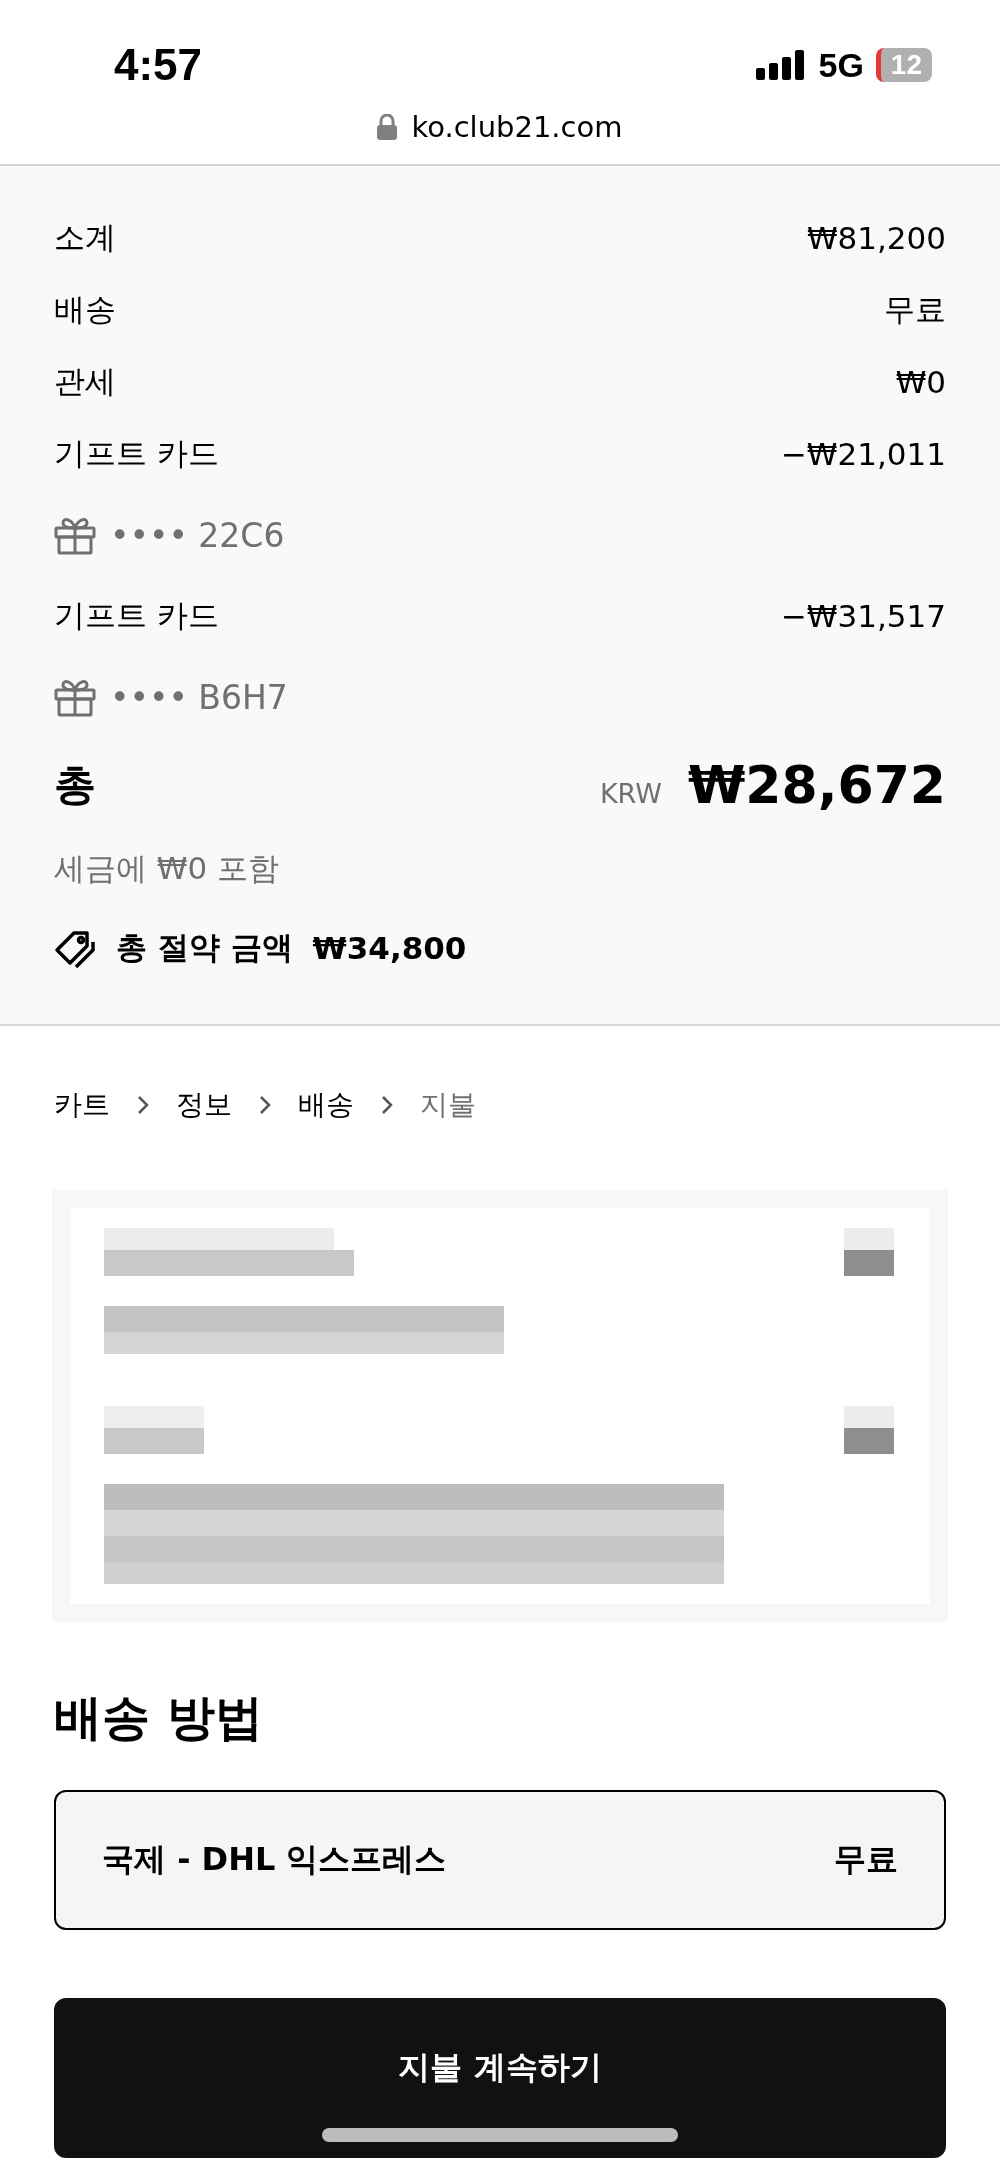  I want to click on line-value: ₩0, so click(920, 382).